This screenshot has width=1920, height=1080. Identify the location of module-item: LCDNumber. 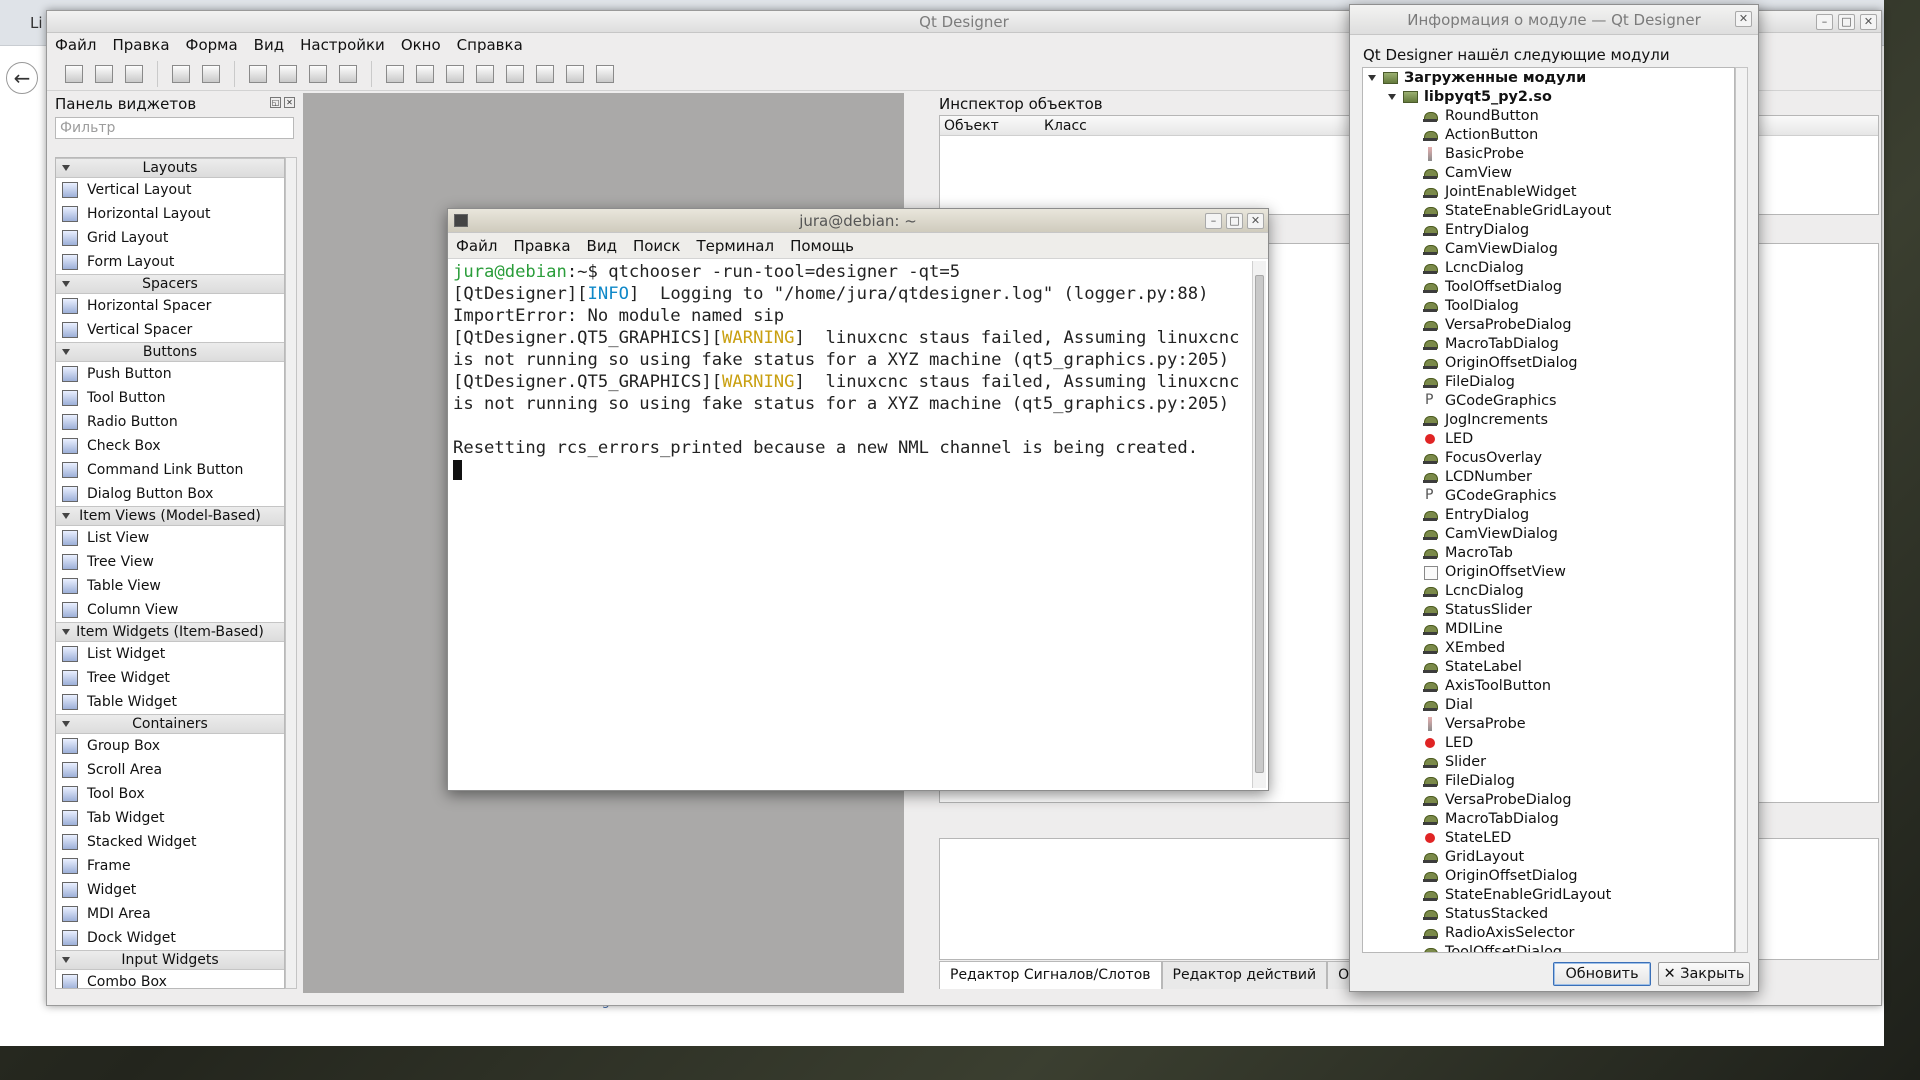
(1548, 476).